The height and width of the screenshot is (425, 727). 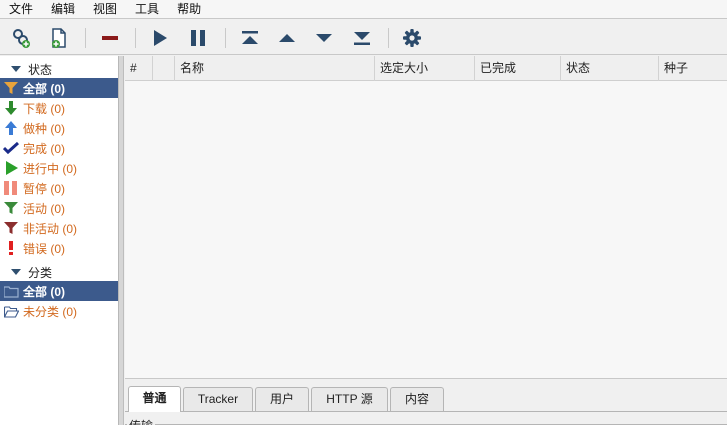 I want to click on checkmark-icon, so click(x=11, y=148).